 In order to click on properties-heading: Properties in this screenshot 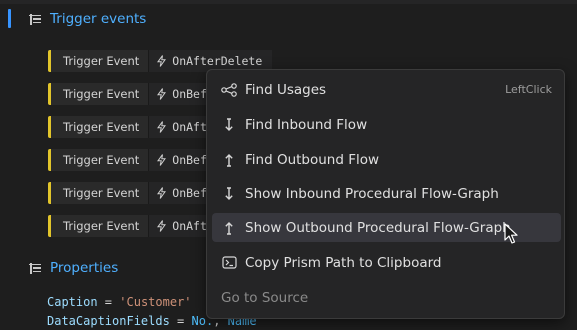, I will do `click(73, 268)`.